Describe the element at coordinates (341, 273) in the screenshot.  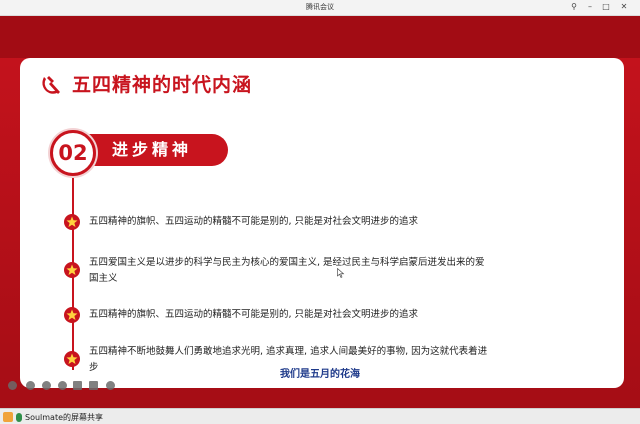
I see `mouse-cursor-icon` at that location.